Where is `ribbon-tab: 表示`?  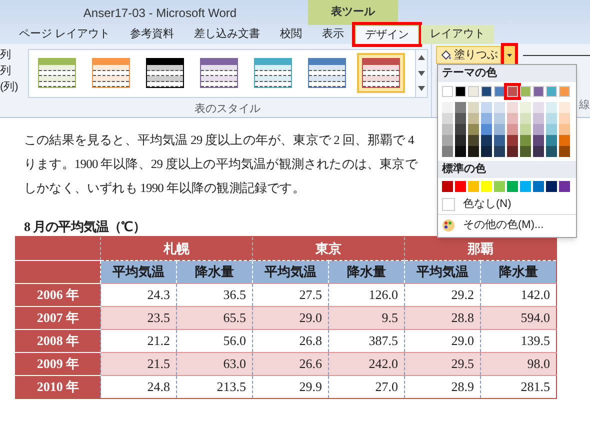 ribbon-tab: 表示 is located at coordinates (333, 34).